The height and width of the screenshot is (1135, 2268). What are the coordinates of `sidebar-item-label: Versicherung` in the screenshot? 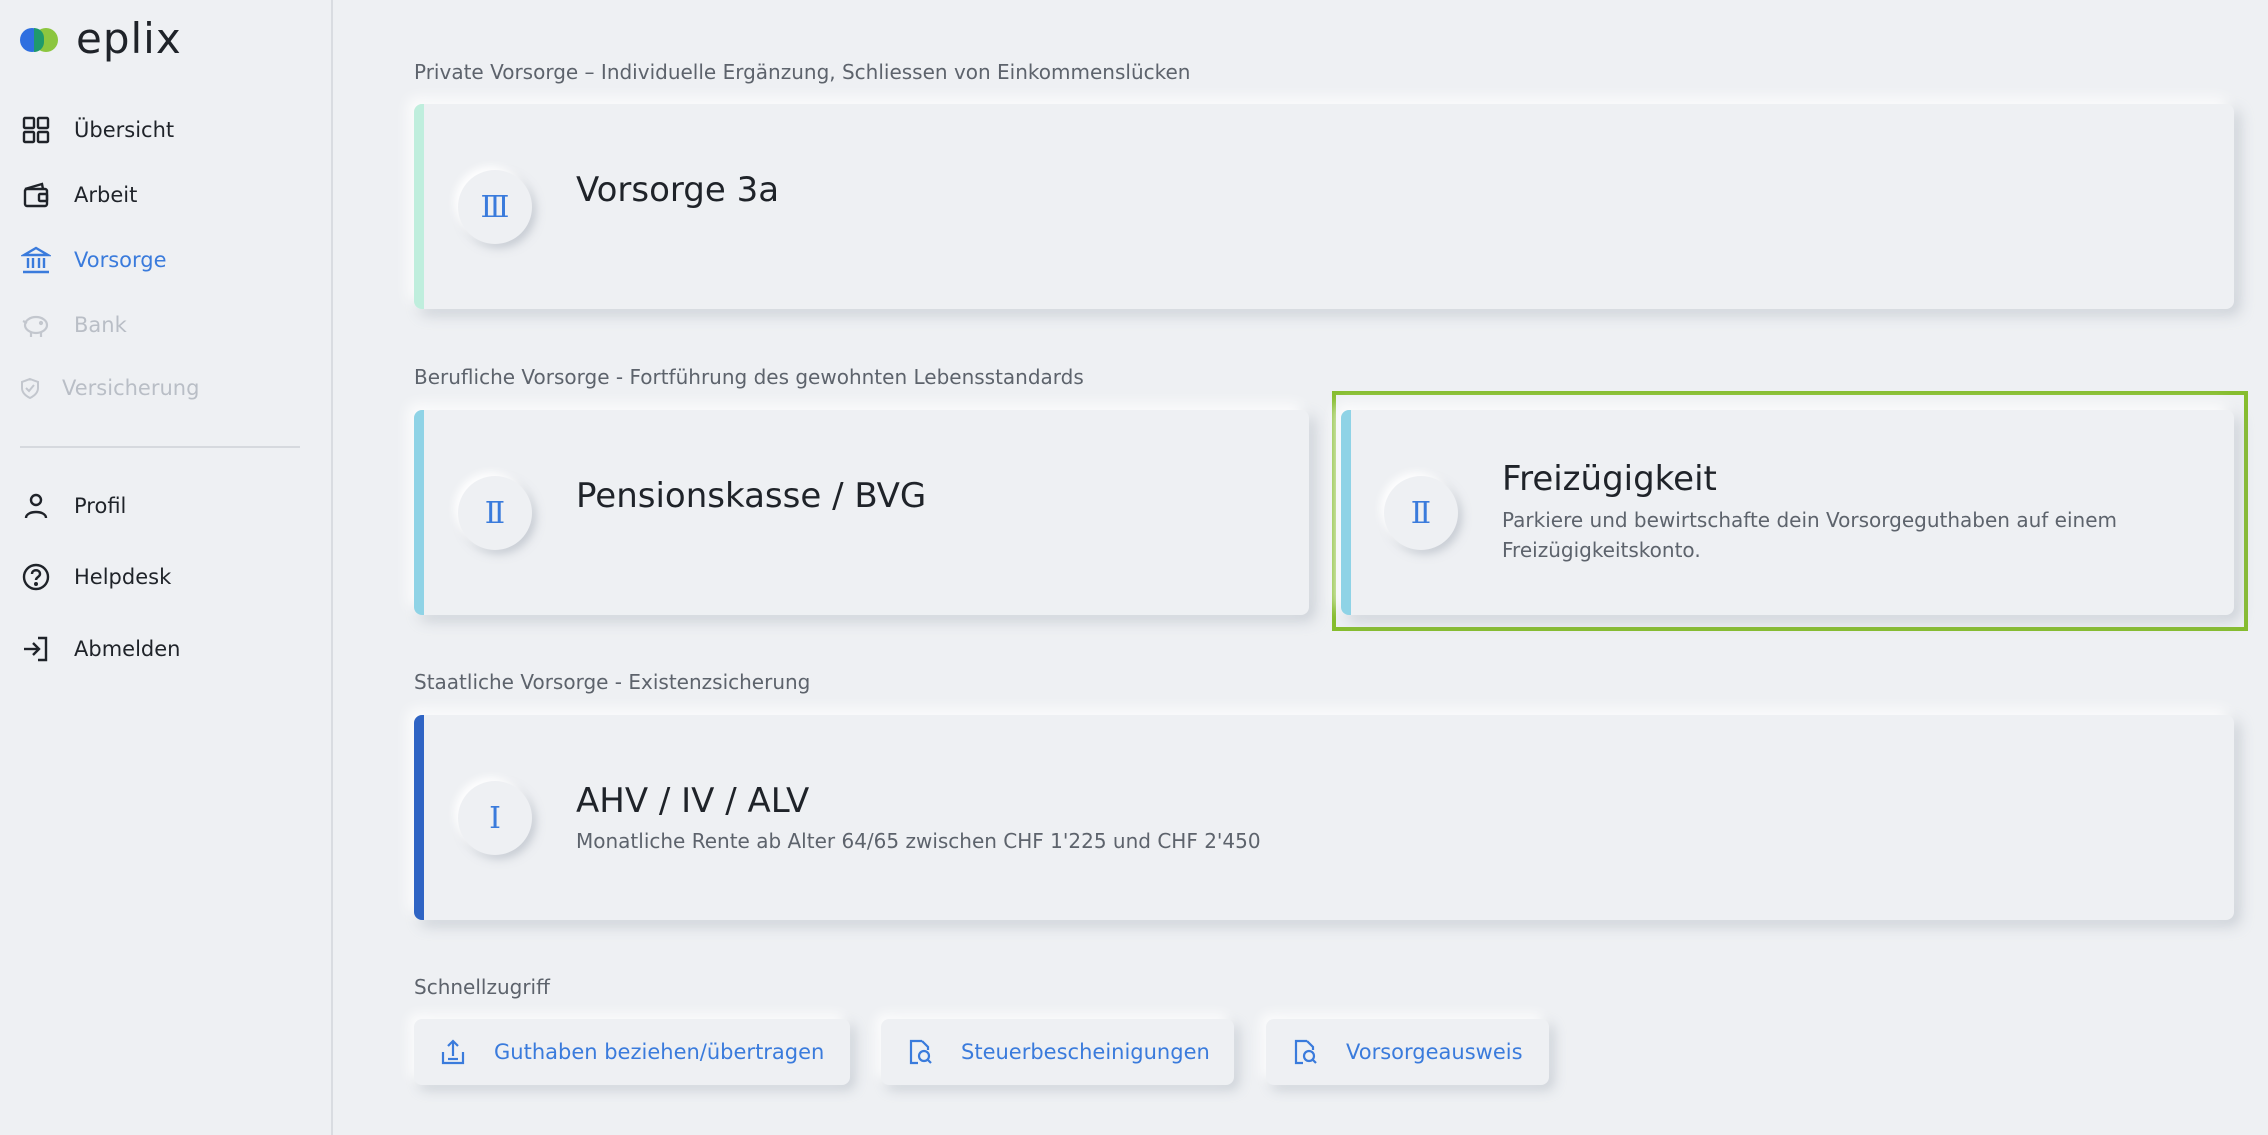 It's located at (131, 388).